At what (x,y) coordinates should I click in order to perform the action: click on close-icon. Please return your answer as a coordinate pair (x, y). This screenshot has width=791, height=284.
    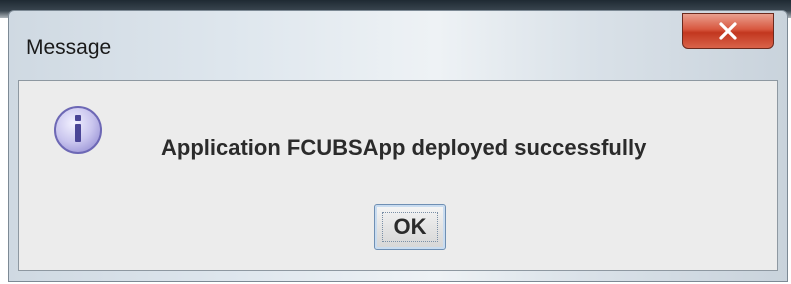
    Looking at the image, I should click on (728, 31).